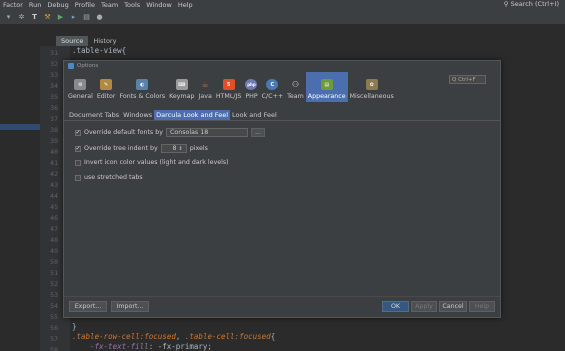 The height and width of the screenshot is (351, 565). What do you see at coordinates (180, 346) in the screenshot?
I see `css-value: : -fx-primary;` at bounding box center [180, 346].